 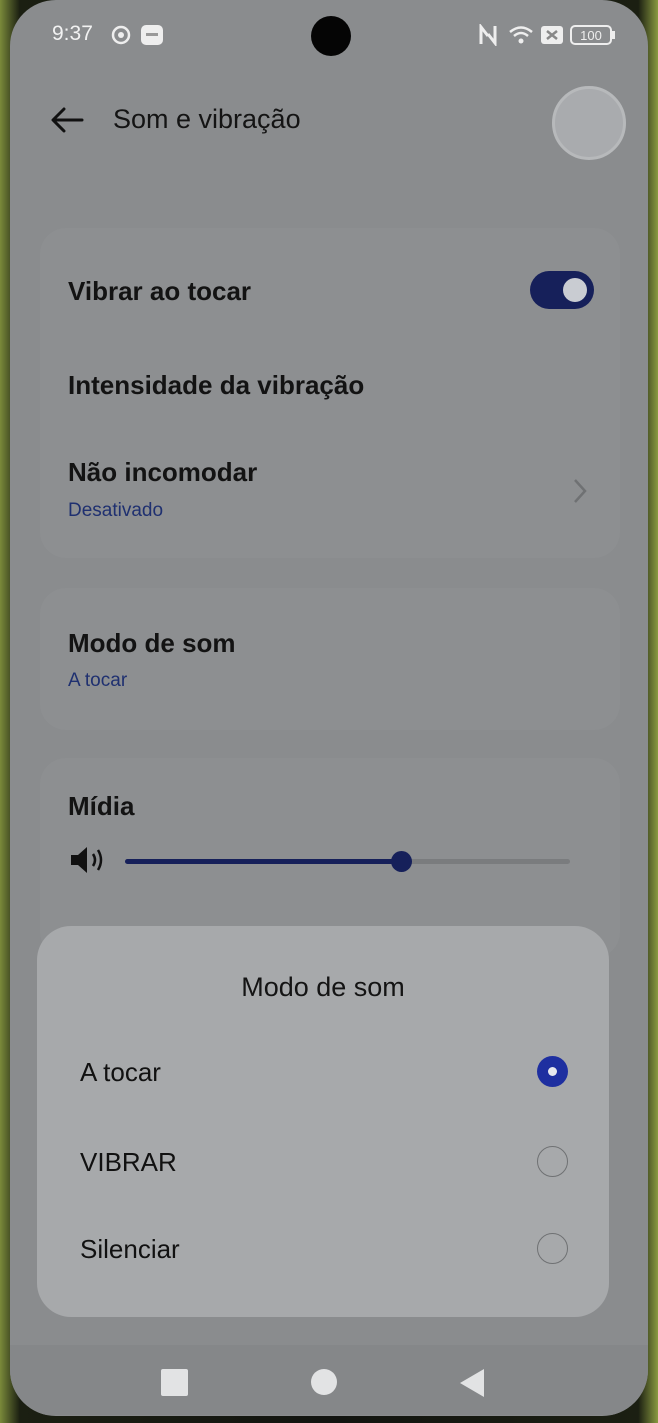 I want to click on option-ring: A tocar, so click(x=323, y=1072).